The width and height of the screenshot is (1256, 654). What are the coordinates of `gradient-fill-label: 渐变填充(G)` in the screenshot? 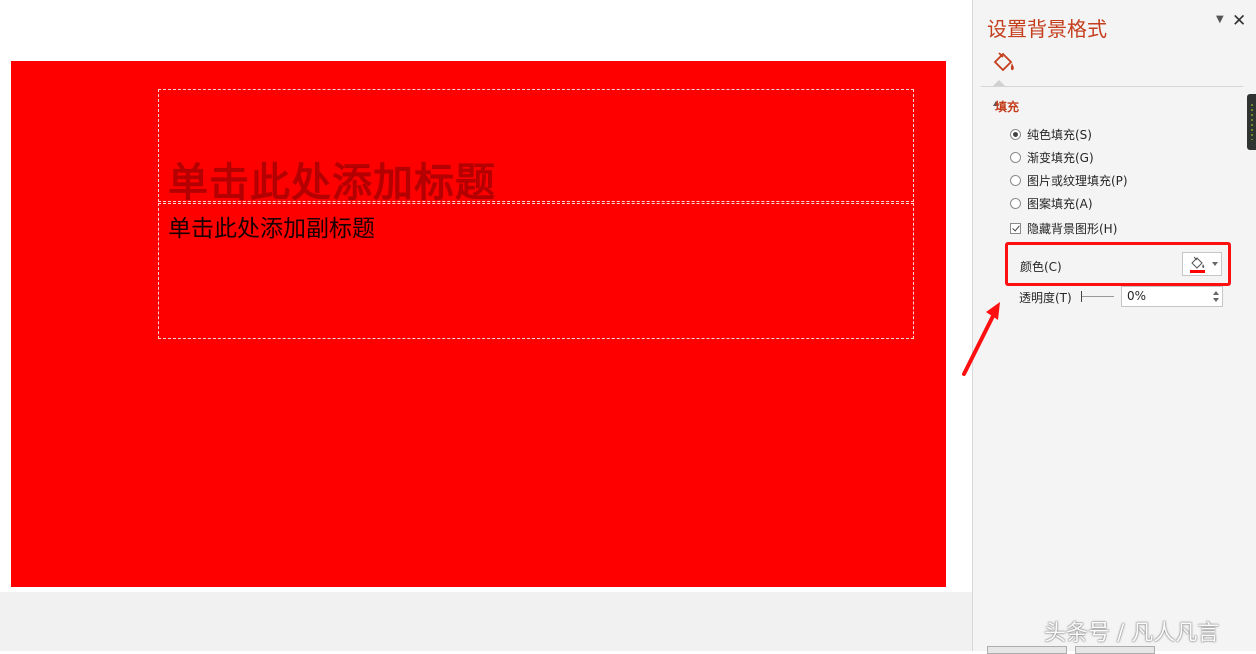 It's located at (1060, 157).